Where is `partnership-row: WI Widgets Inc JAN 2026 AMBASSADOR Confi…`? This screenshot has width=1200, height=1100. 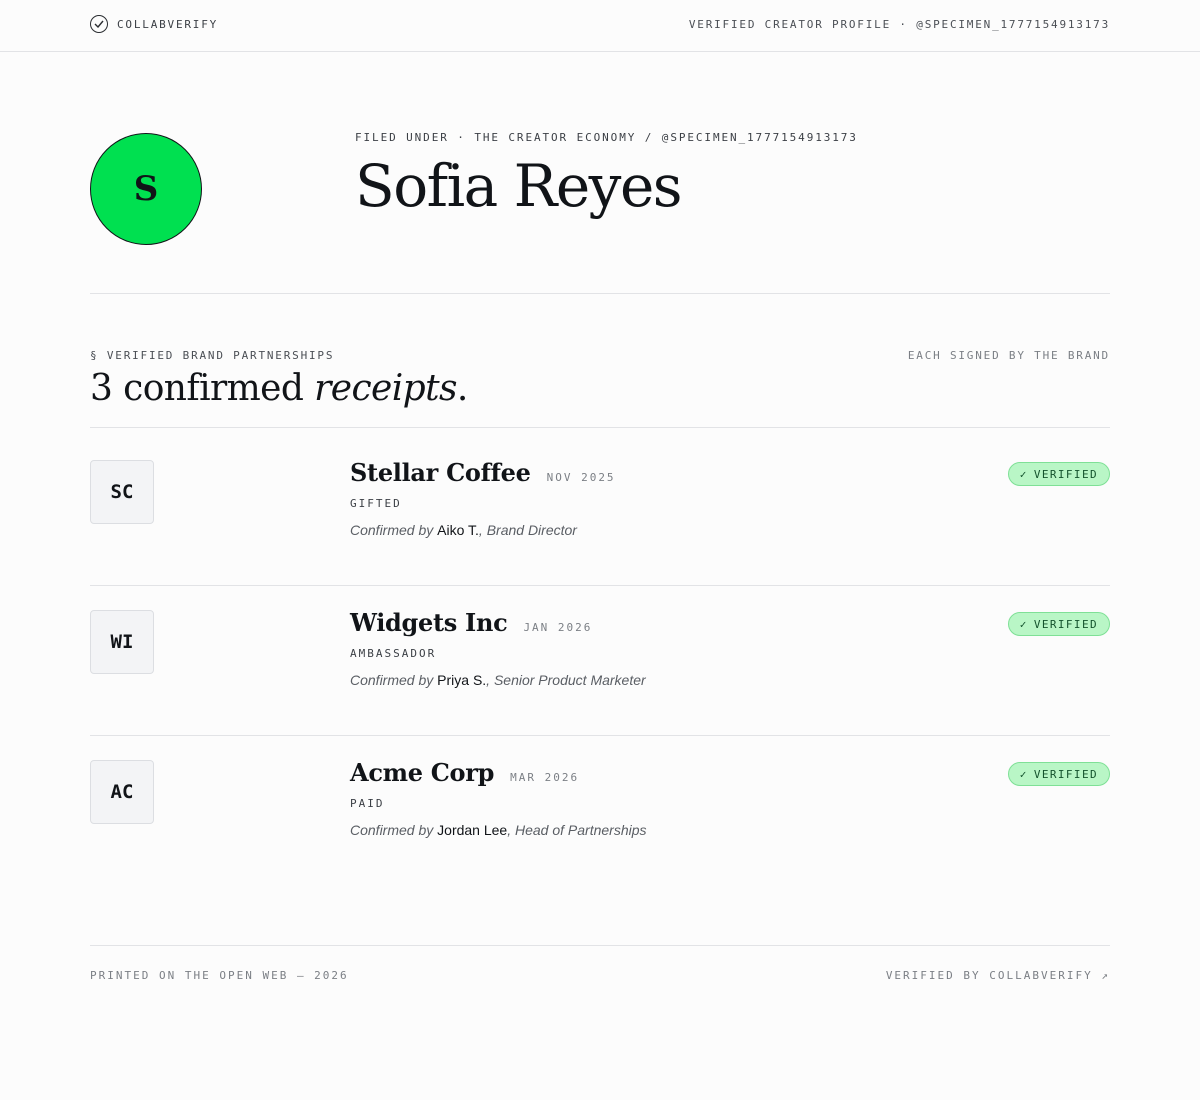
partnership-row: WI Widgets Inc JAN 2026 AMBASSADOR Confi… is located at coordinates (600, 653).